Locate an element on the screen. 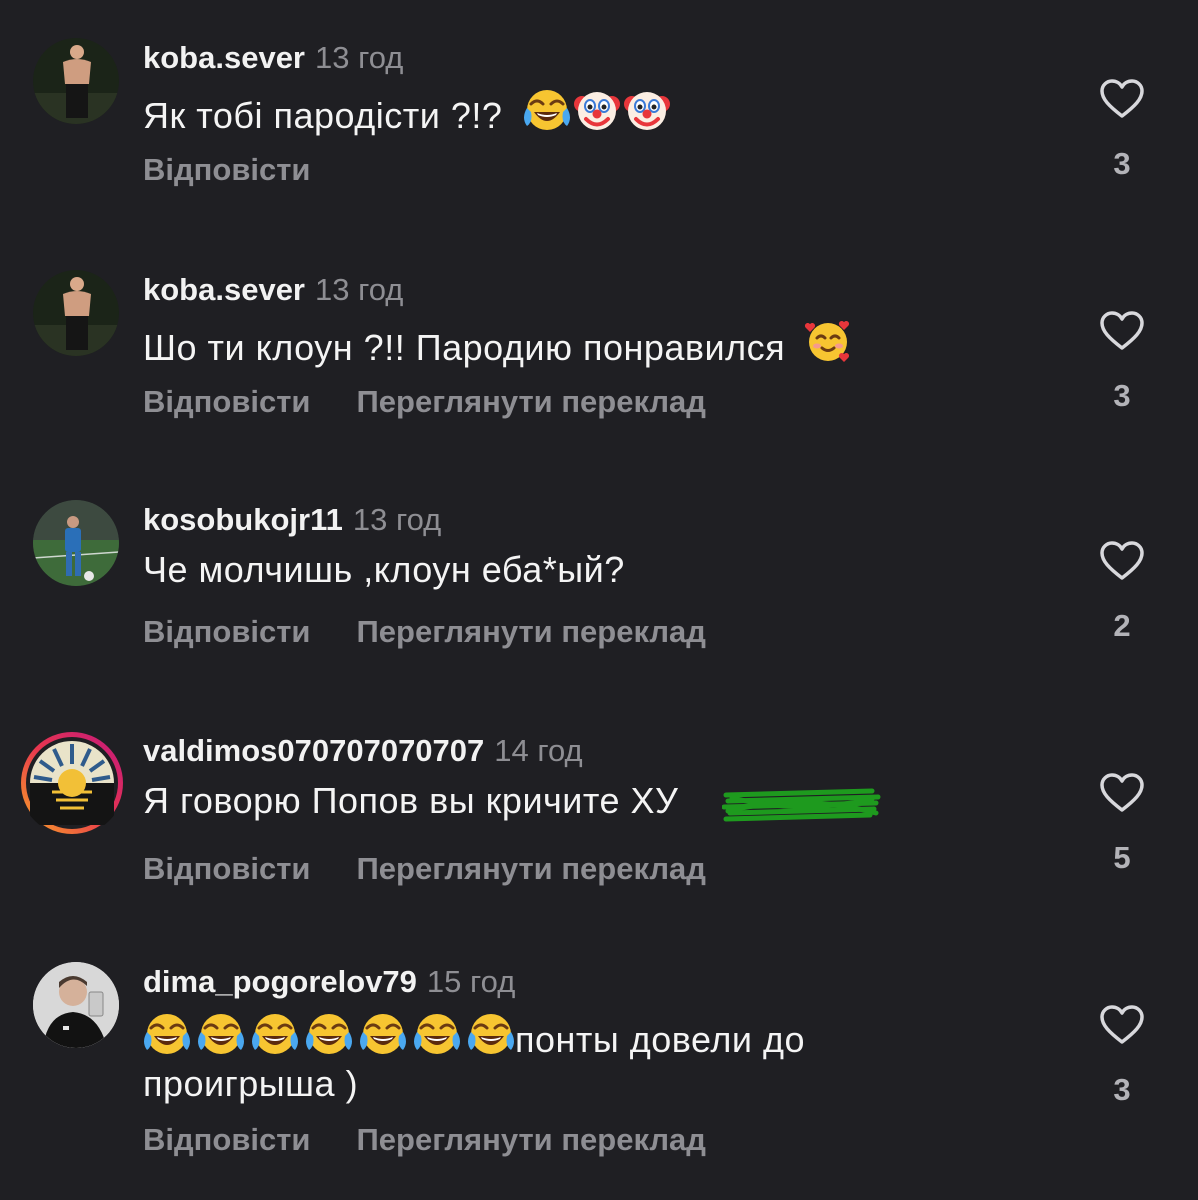 This screenshot has width=1198, height=1200. comment-body: Я говорю Попов вы кричите ХУ is located at coordinates (411, 800).